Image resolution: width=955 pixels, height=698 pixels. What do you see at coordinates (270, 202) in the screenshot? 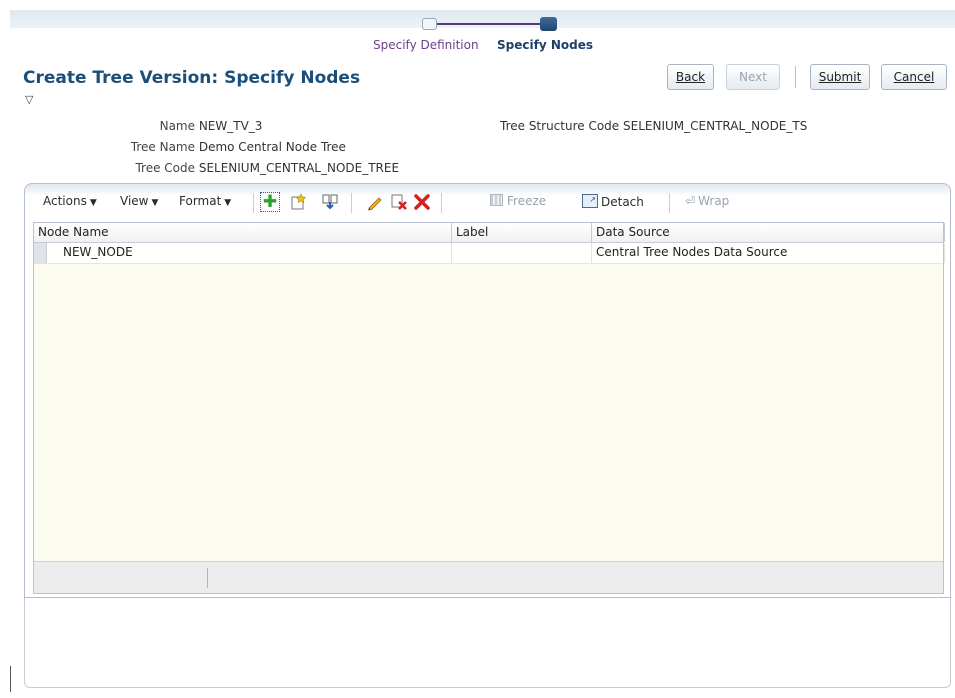
I see `add-icon` at bounding box center [270, 202].